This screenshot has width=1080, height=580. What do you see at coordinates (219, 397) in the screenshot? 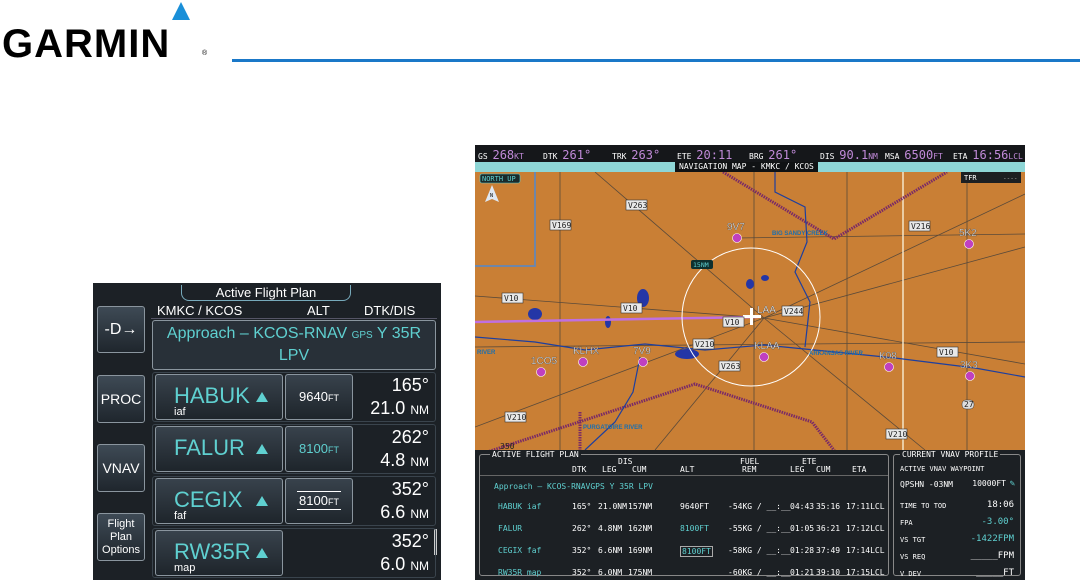
I see `waypoint-button: HABUK iaf` at bounding box center [219, 397].